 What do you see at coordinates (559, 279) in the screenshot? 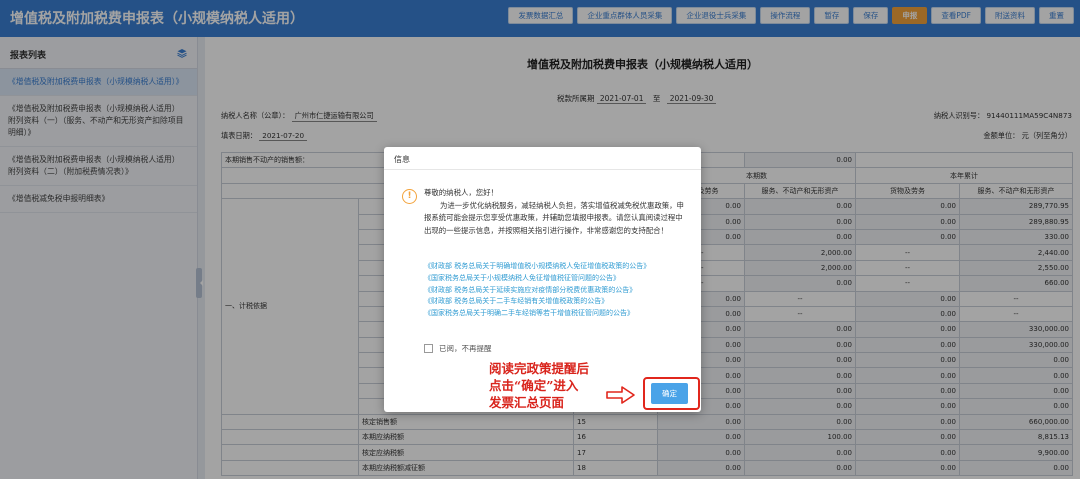
I see `policy-link: 《国家税务总局关于小规模纳税人免征增值税征管问题的公告》` at bounding box center [559, 279].